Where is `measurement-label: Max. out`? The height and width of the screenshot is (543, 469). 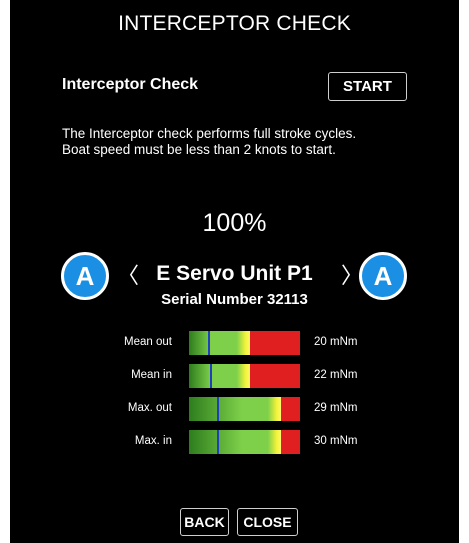
measurement-label: Max. out is located at coordinates (149, 408).